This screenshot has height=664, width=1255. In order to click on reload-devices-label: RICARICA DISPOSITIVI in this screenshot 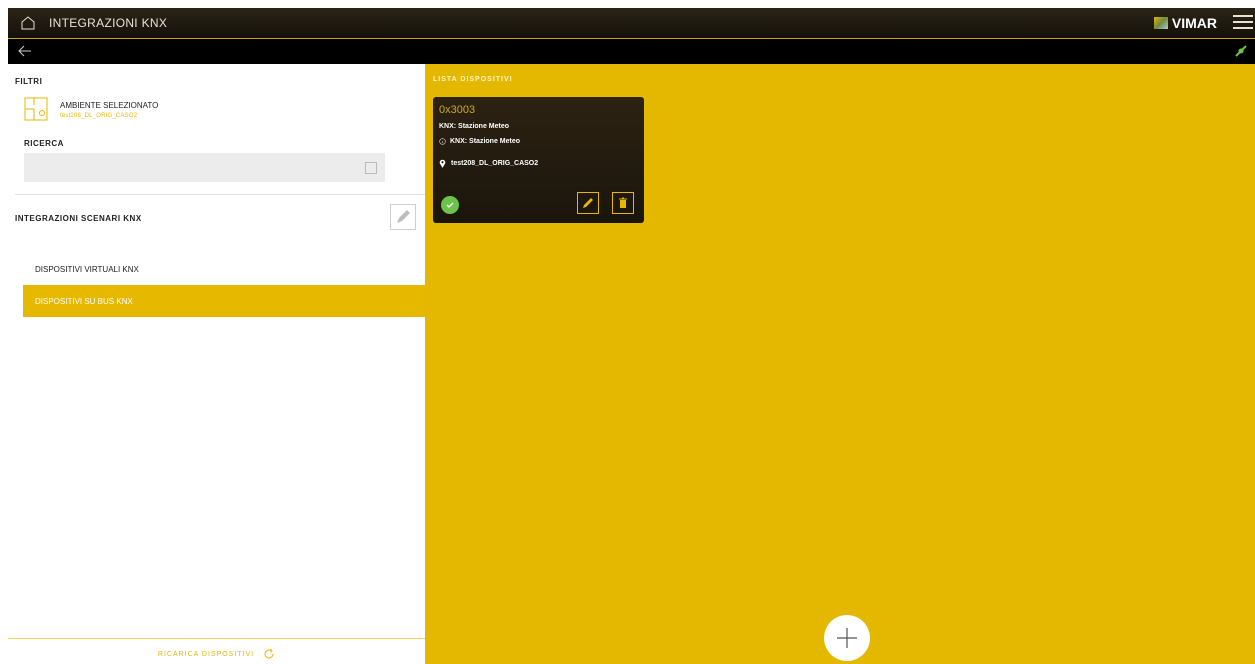, I will do `click(206, 654)`.